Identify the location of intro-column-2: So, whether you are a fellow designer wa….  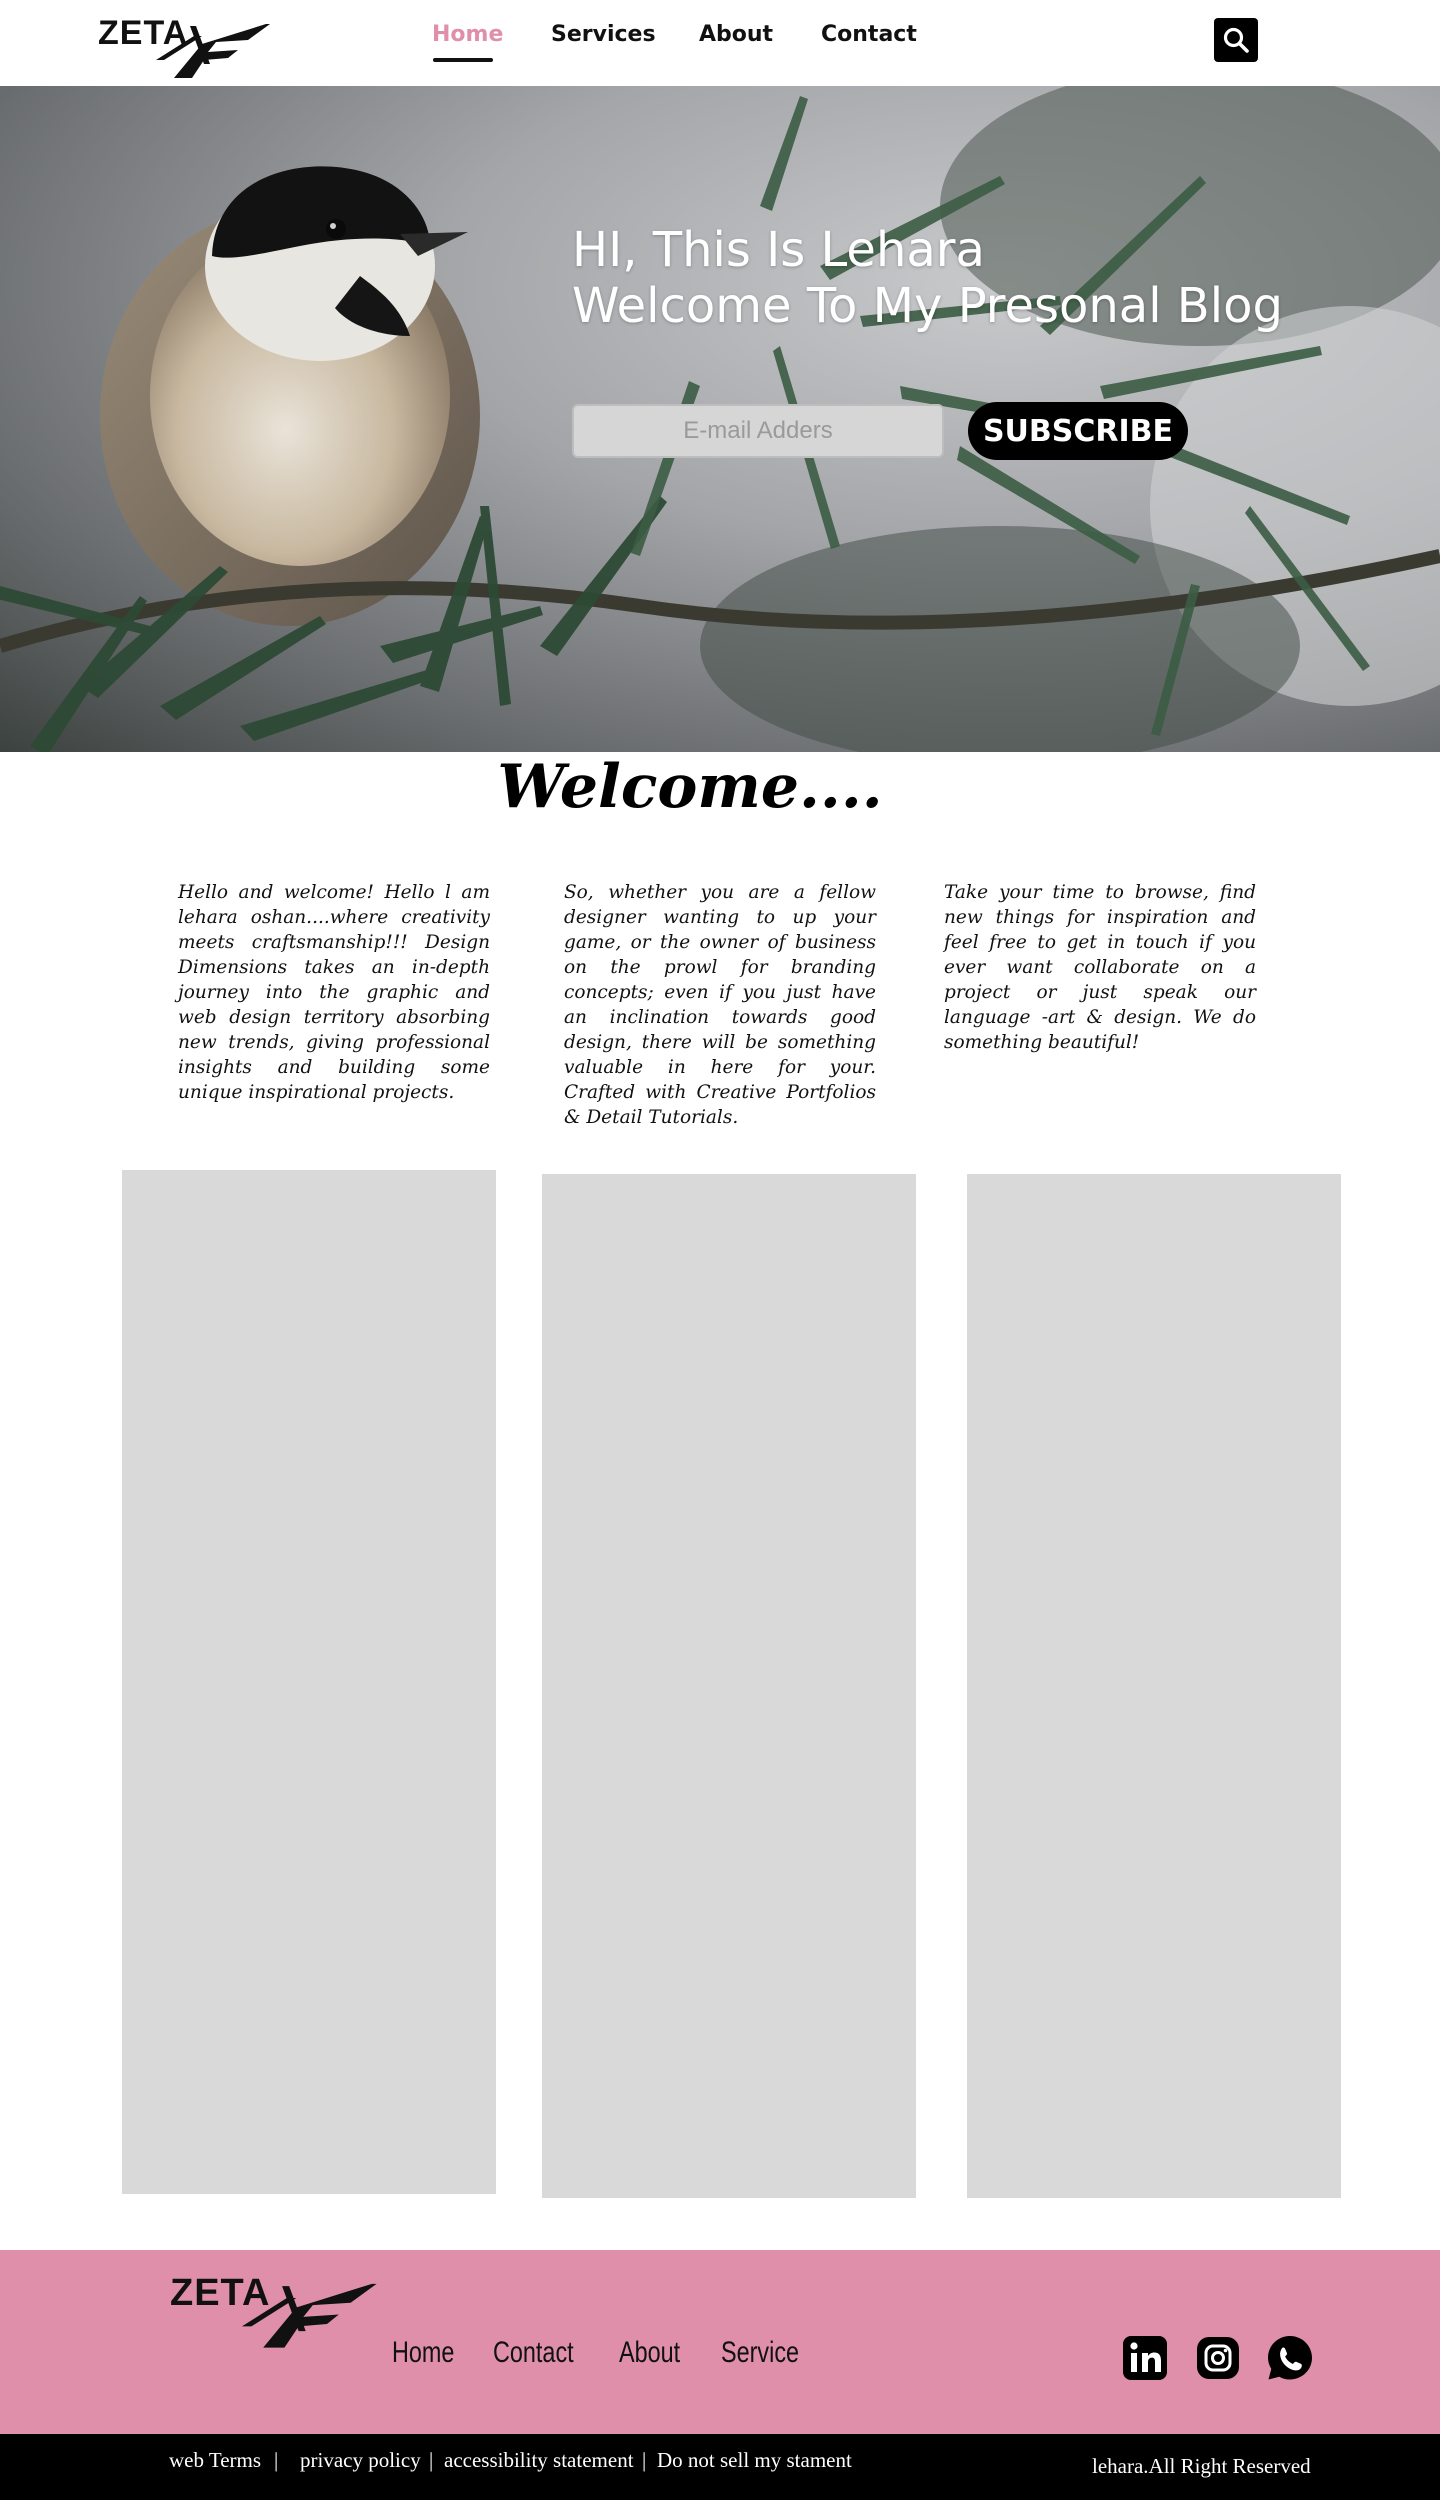
(720, 1005).